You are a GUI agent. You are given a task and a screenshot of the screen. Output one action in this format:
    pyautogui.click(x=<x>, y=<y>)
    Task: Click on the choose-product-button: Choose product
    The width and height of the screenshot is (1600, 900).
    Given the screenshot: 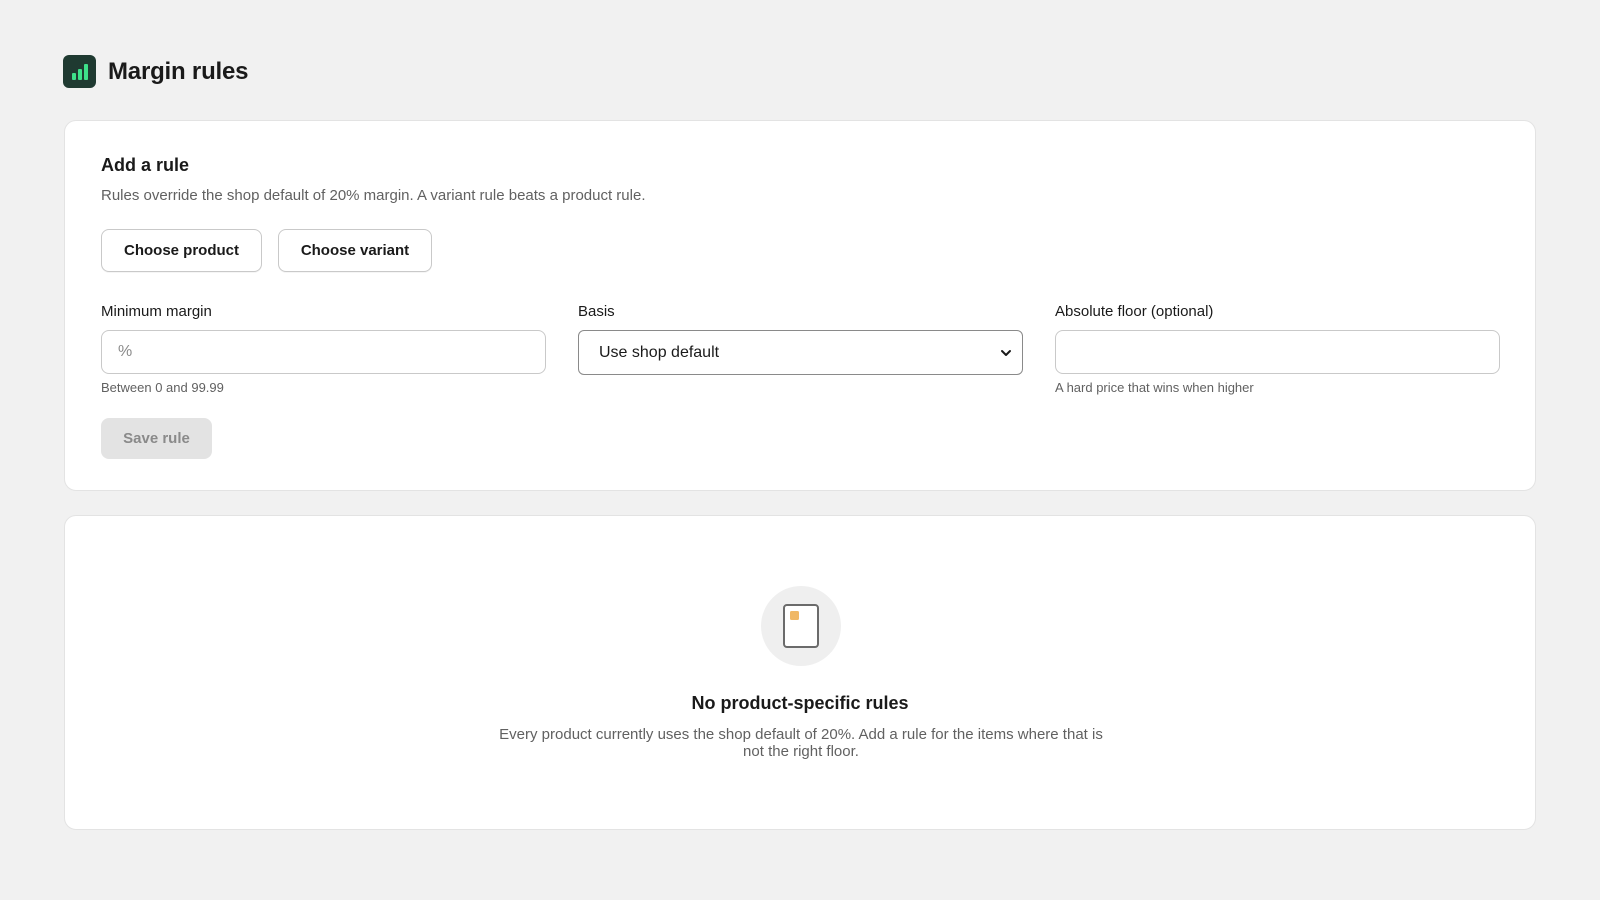 What is the action you would take?
    pyautogui.click(x=181, y=250)
    